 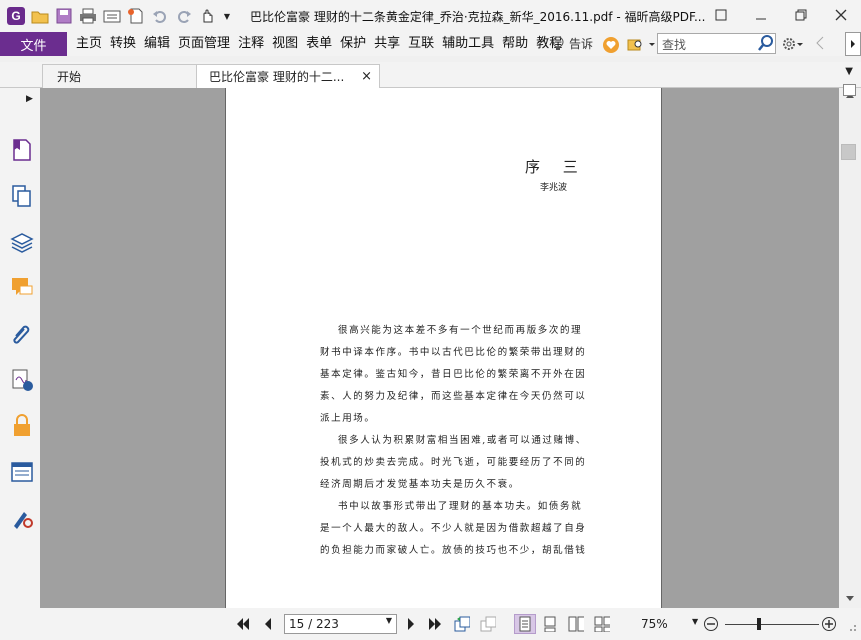 What do you see at coordinates (853, 44) in the screenshot?
I see `ribbon-scroll-right-icon` at bounding box center [853, 44].